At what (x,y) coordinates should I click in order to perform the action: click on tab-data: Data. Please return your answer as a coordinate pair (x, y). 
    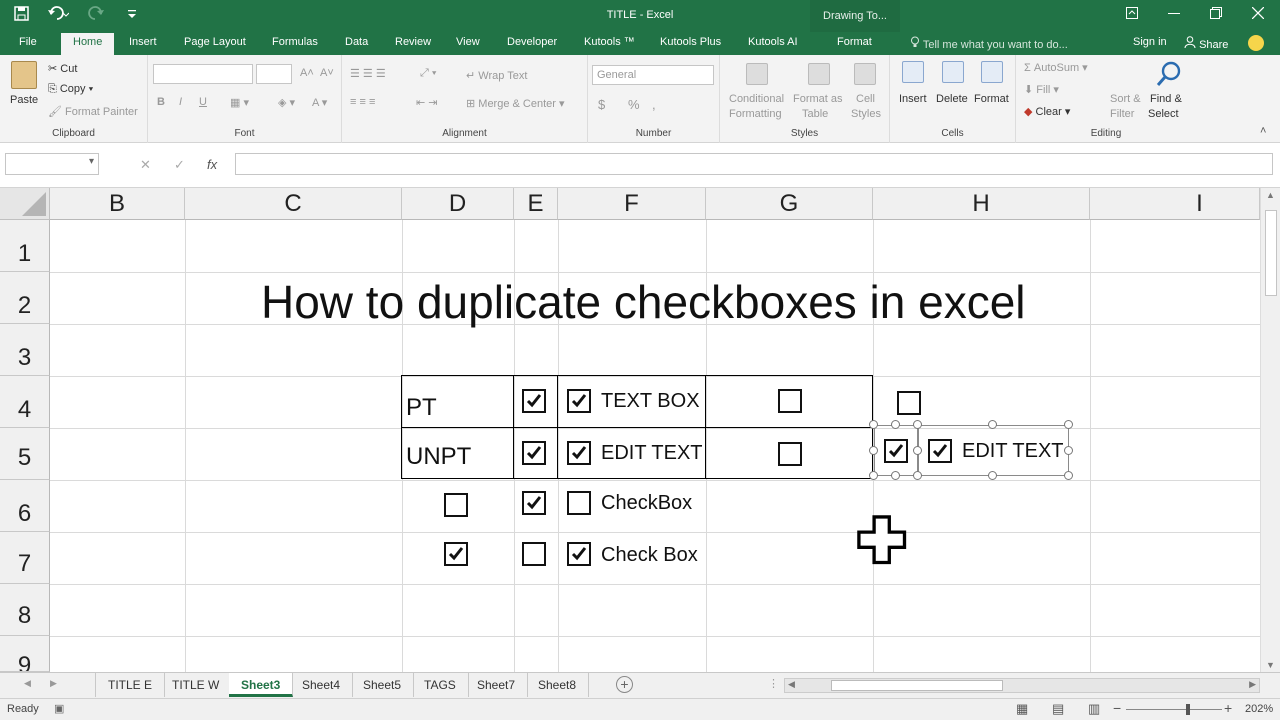
    Looking at the image, I should click on (356, 42).